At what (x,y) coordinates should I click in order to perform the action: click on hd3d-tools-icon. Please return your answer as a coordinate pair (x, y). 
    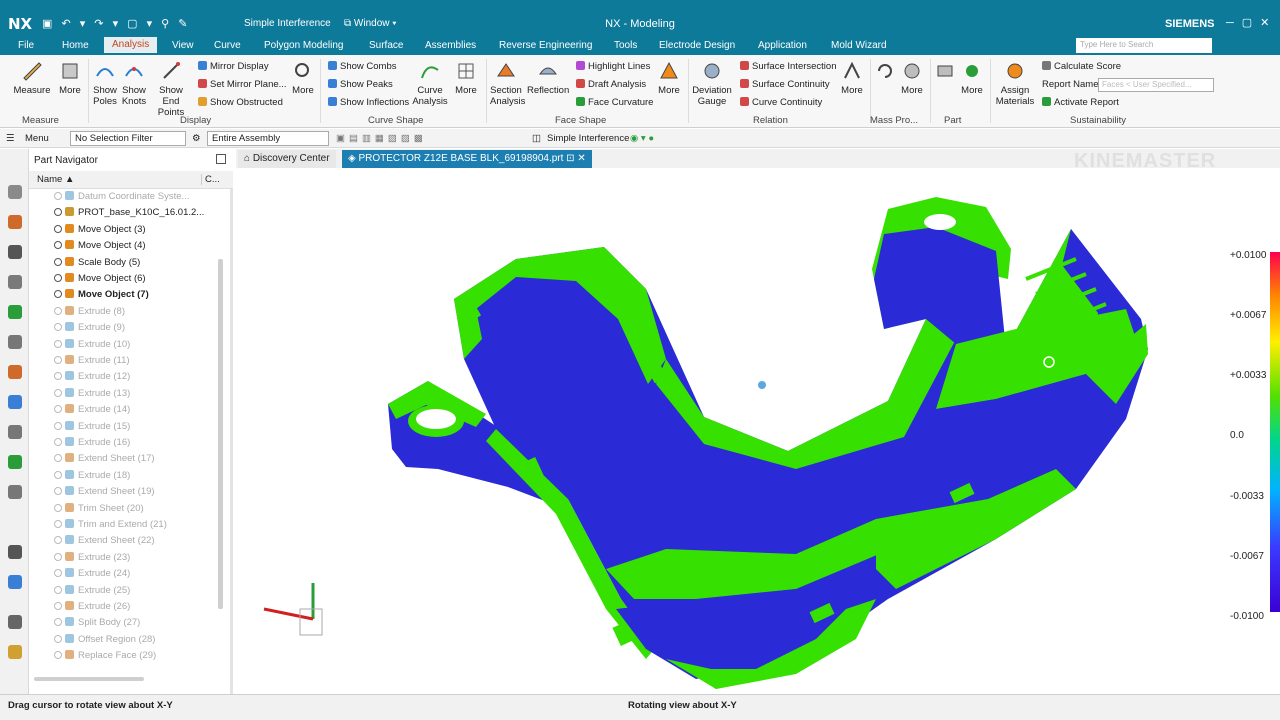
    Looking at the image, I should click on (15, 312).